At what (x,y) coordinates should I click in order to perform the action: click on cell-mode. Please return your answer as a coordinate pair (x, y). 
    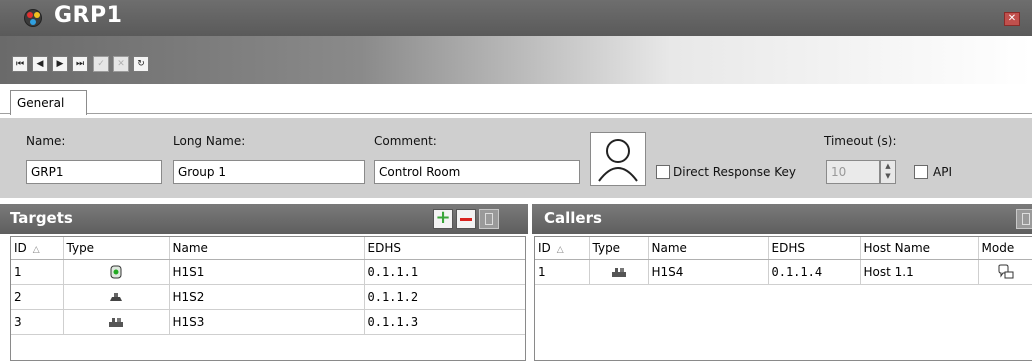
    Looking at the image, I should click on (1005, 272).